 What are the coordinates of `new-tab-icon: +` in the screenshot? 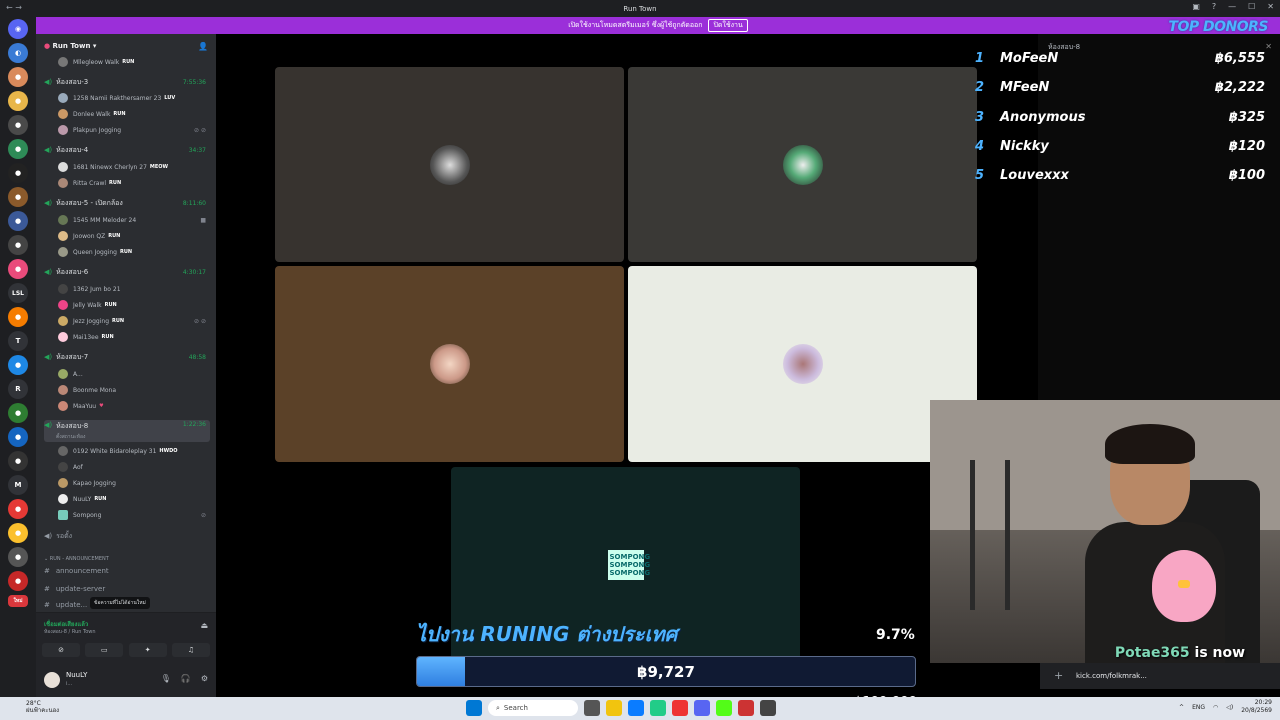 It's located at (1058, 675).